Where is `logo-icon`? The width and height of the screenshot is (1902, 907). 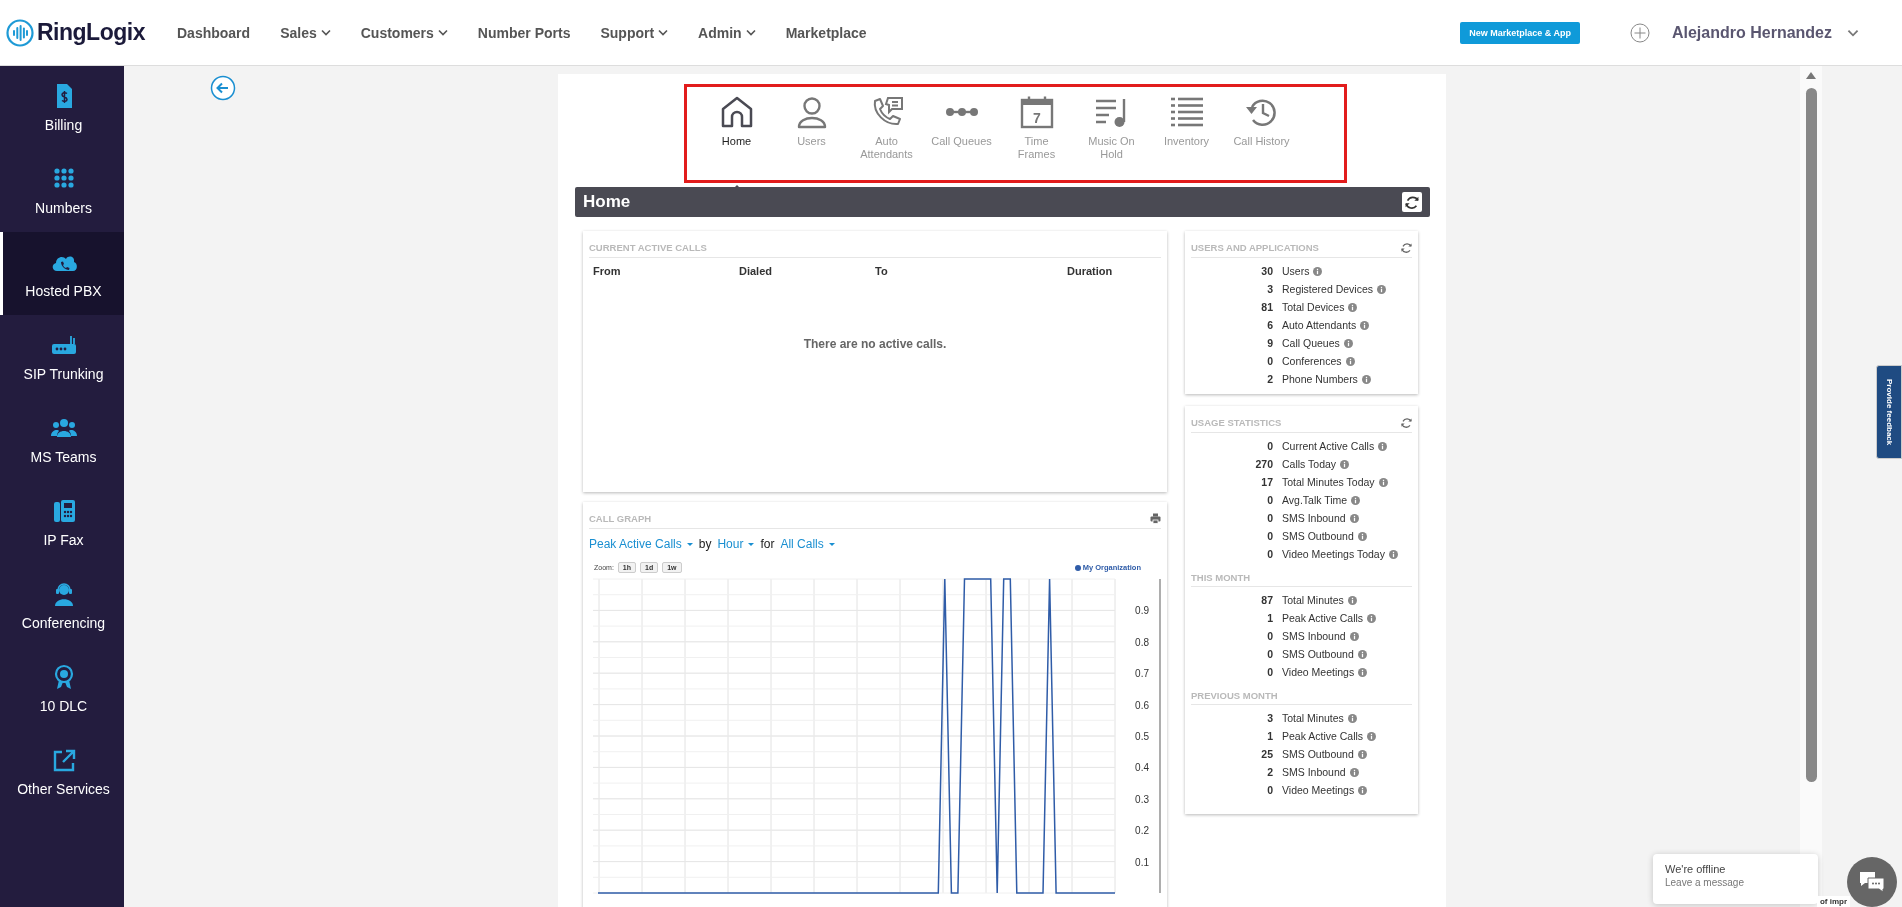
logo-icon is located at coordinates (20, 32).